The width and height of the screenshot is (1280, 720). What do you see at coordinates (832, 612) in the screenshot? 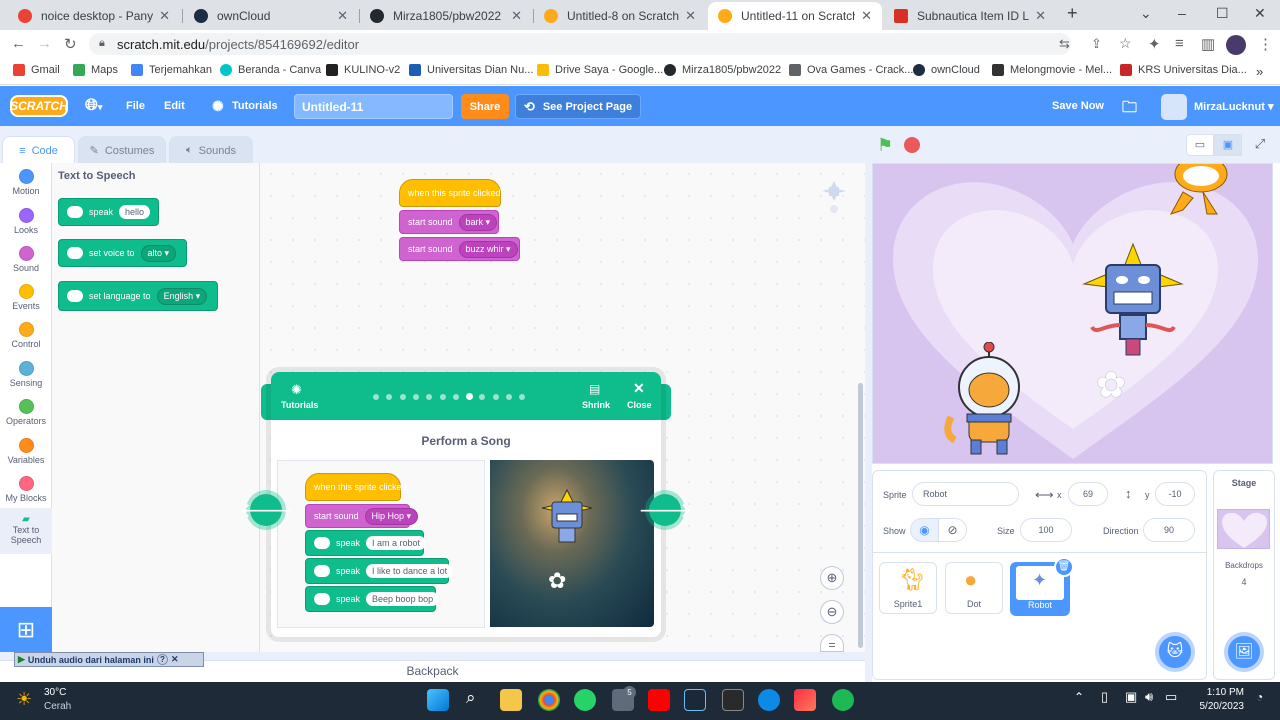
I see `zoom-out-button: ⊖` at bounding box center [832, 612].